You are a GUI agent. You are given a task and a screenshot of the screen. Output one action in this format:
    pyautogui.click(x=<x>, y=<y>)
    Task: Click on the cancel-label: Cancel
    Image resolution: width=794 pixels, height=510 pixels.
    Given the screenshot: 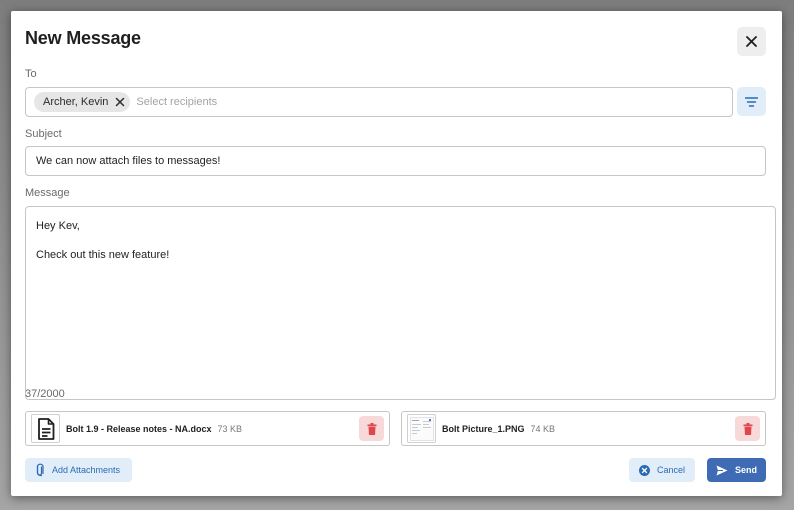 What is the action you would take?
    pyautogui.click(x=671, y=470)
    